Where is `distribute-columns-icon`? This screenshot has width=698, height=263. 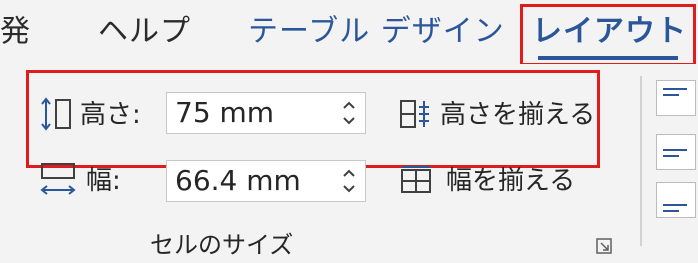
distribute-columns-icon is located at coordinates (416, 182).